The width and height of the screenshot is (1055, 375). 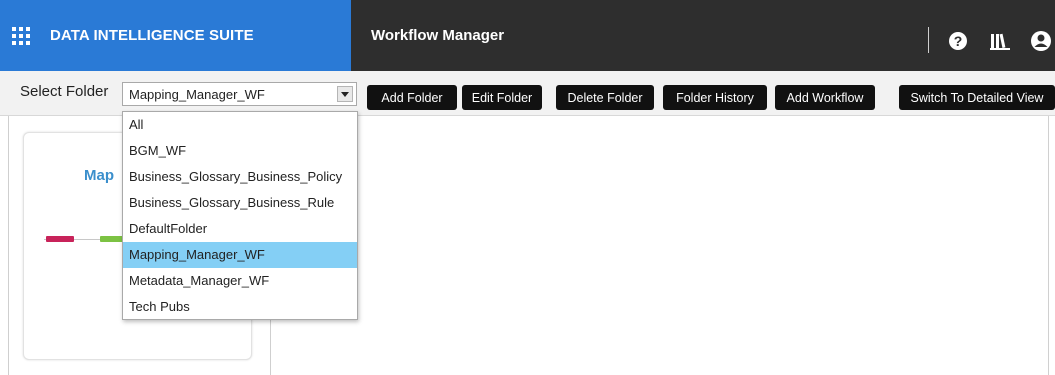 What do you see at coordinates (1041, 41) in the screenshot?
I see `user-icon` at bounding box center [1041, 41].